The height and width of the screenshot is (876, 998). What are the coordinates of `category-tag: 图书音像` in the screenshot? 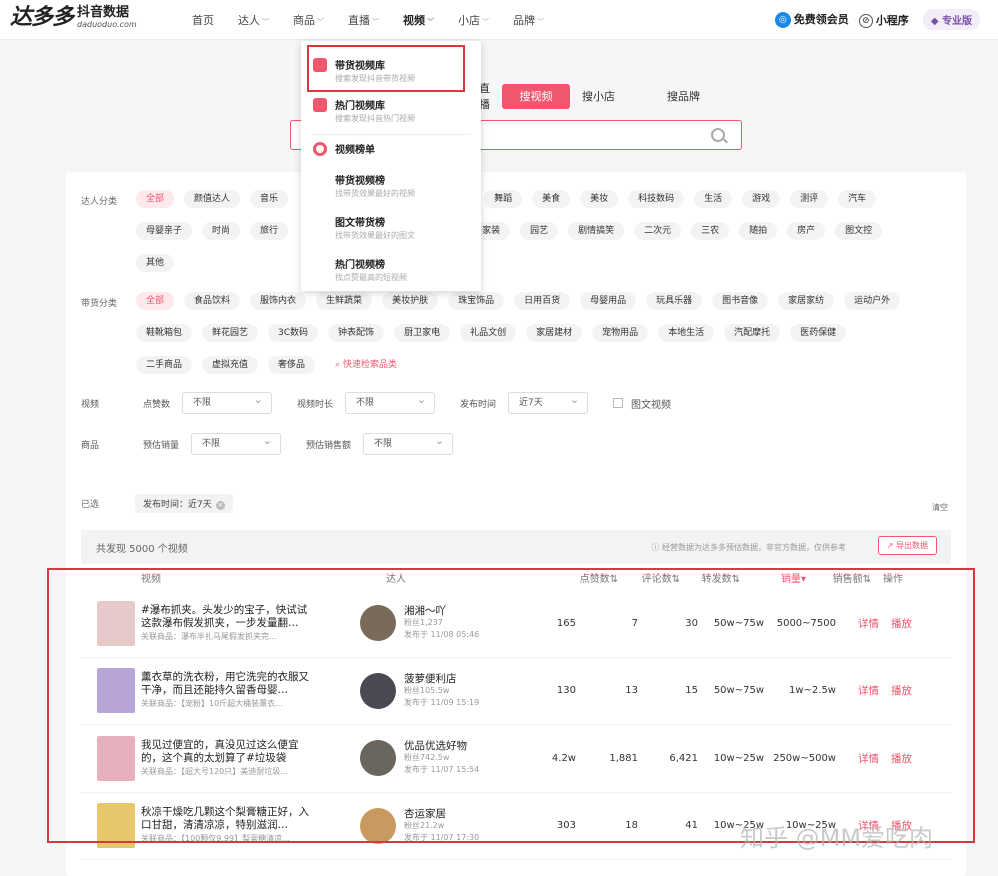 It's located at (740, 301).